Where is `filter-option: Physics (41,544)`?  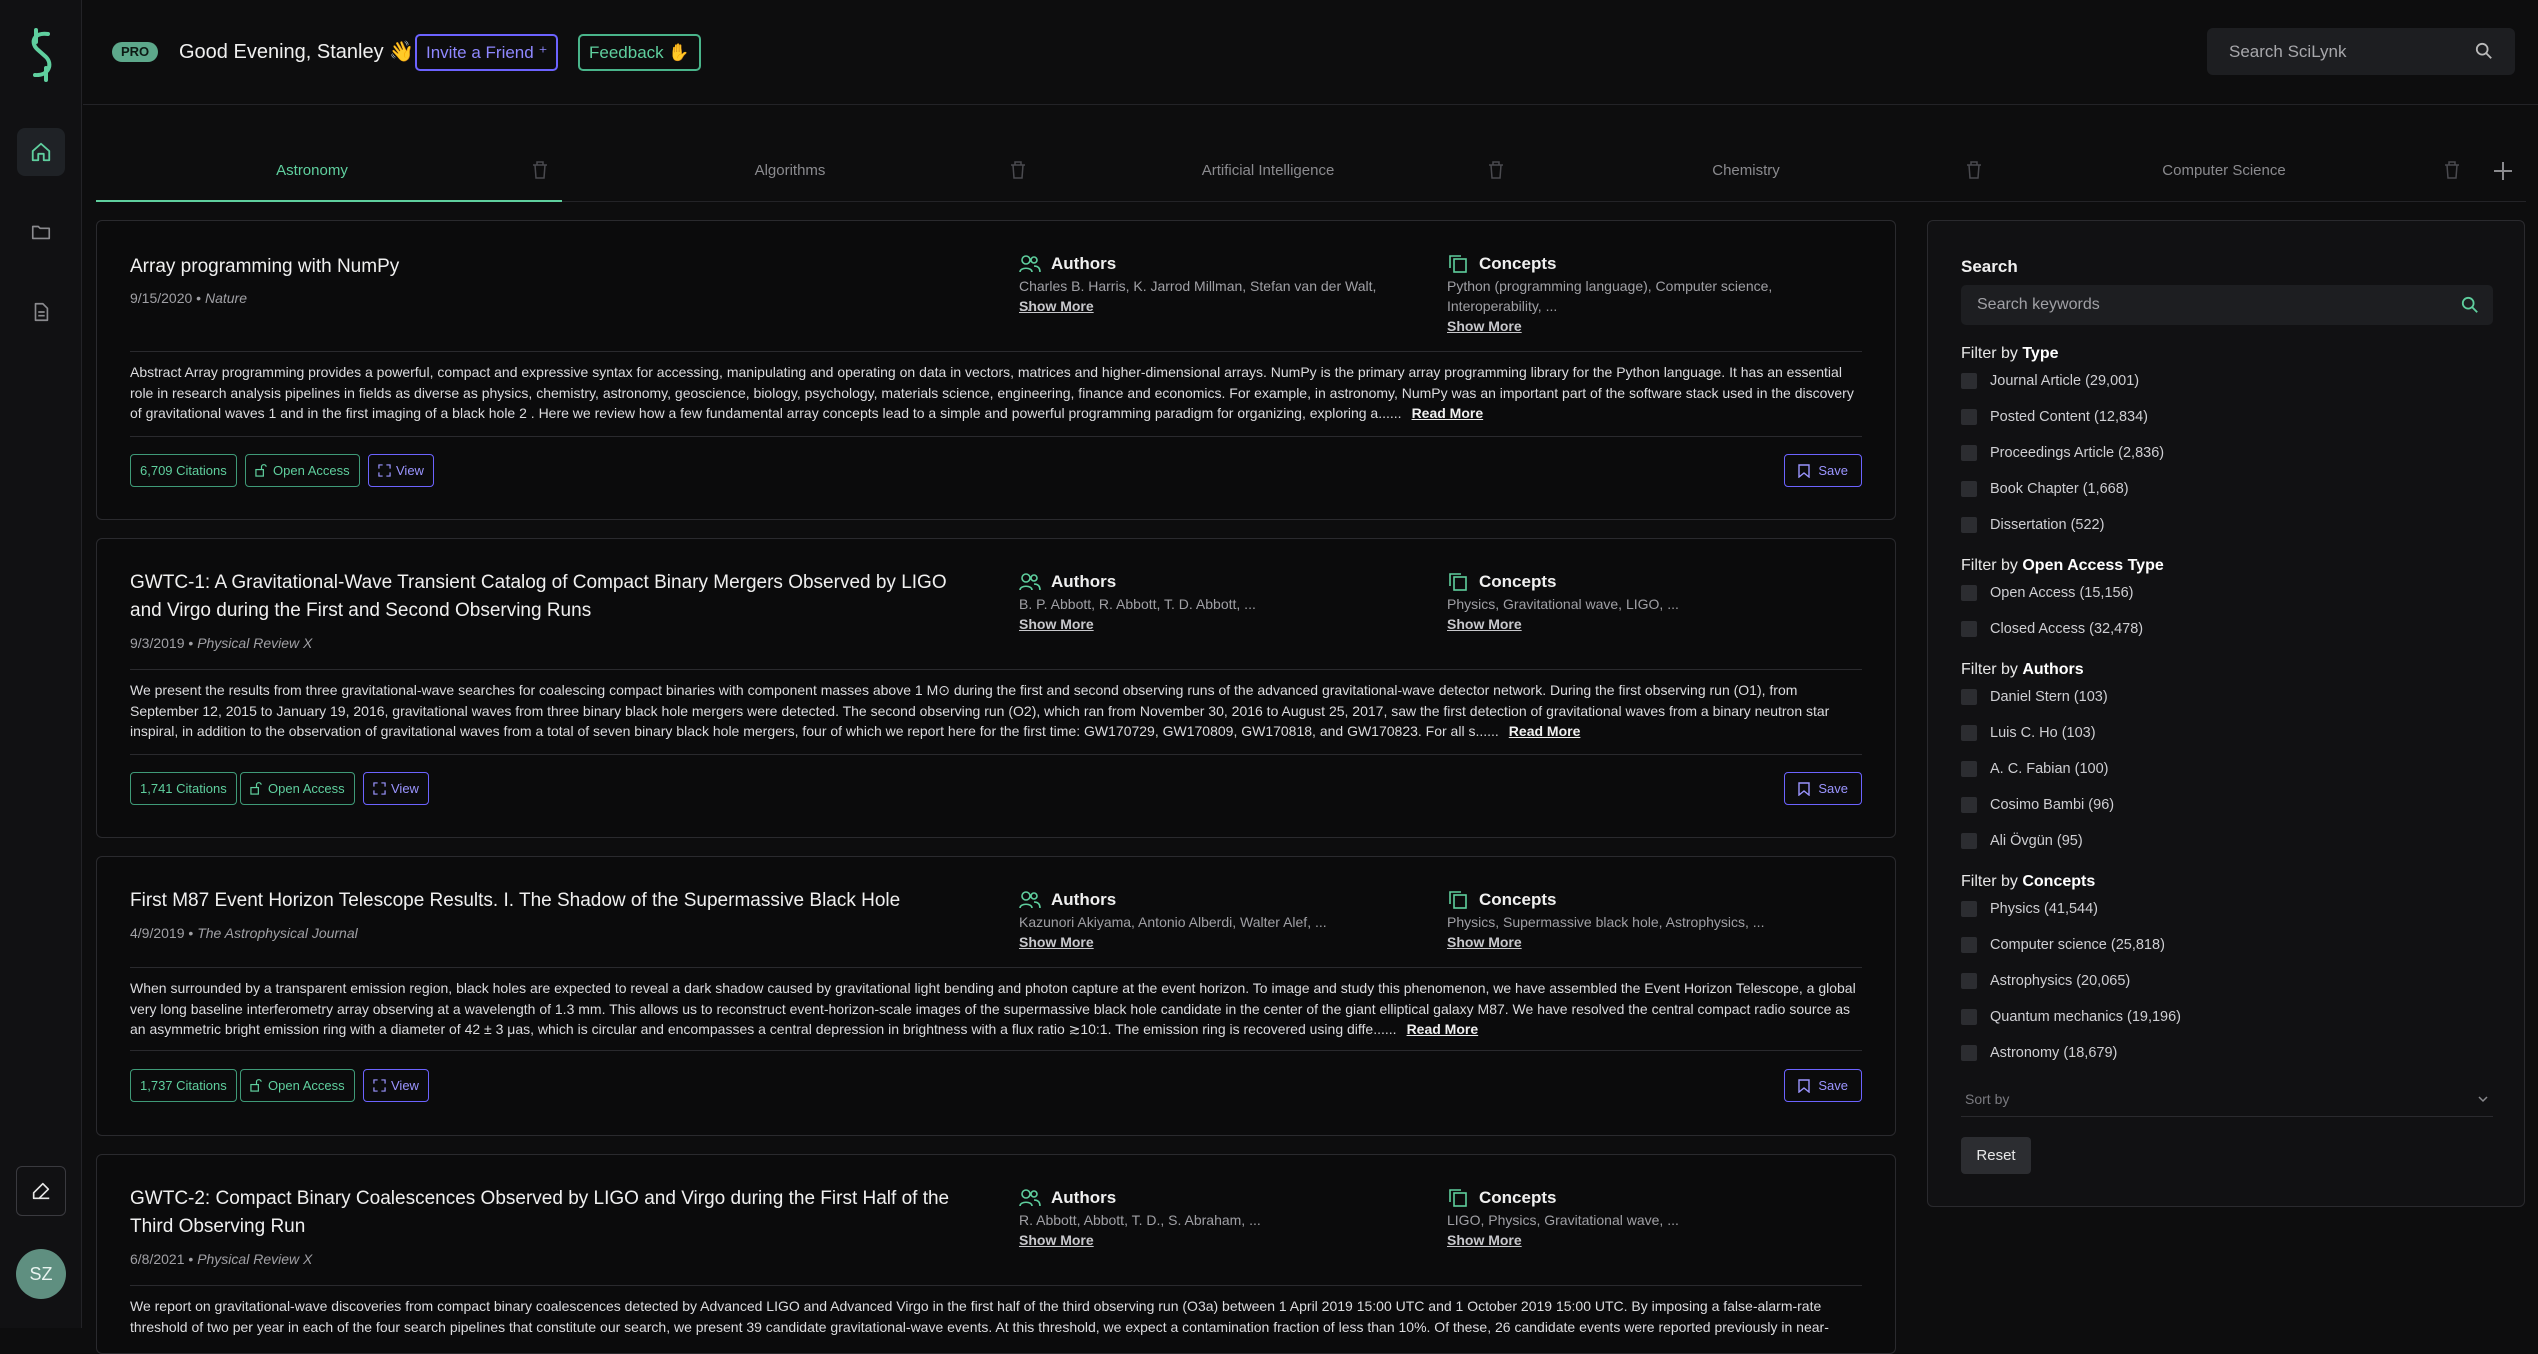 filter-option: Physics (41,544) is located at coordinates (2029, 909).